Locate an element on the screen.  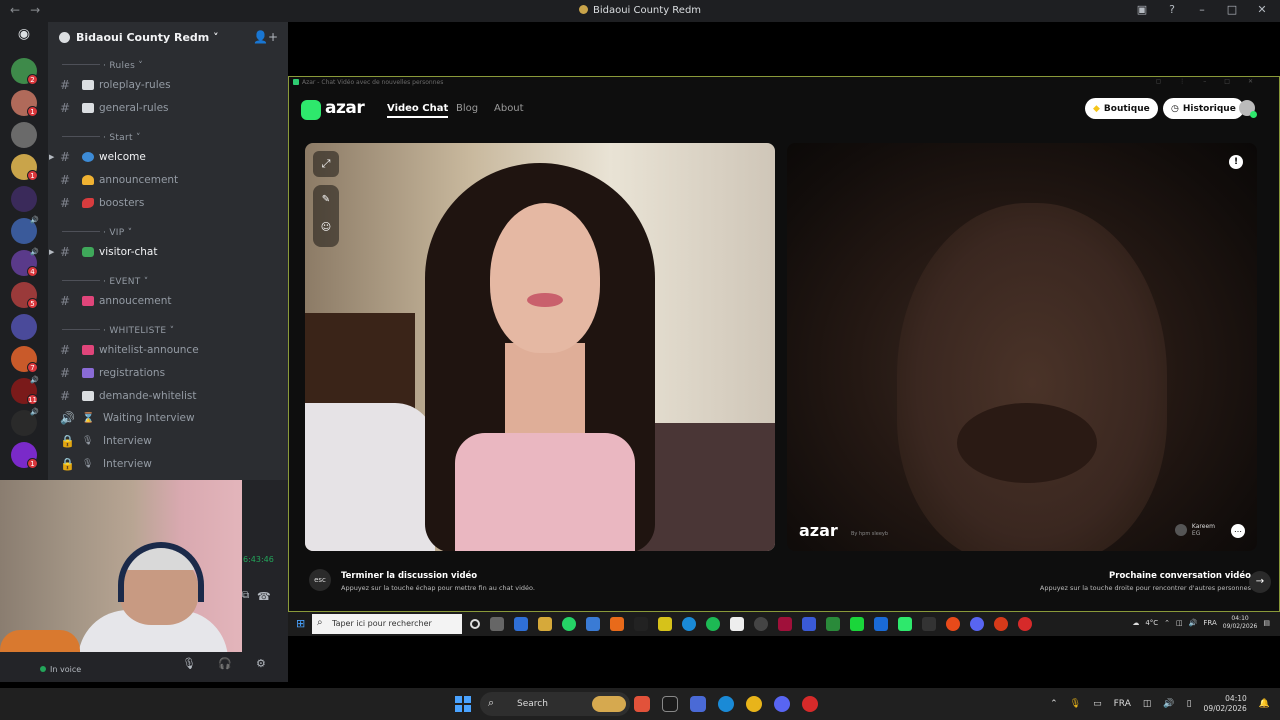
channel-annoucement: # annoucement is located at coordinates (170, 301).